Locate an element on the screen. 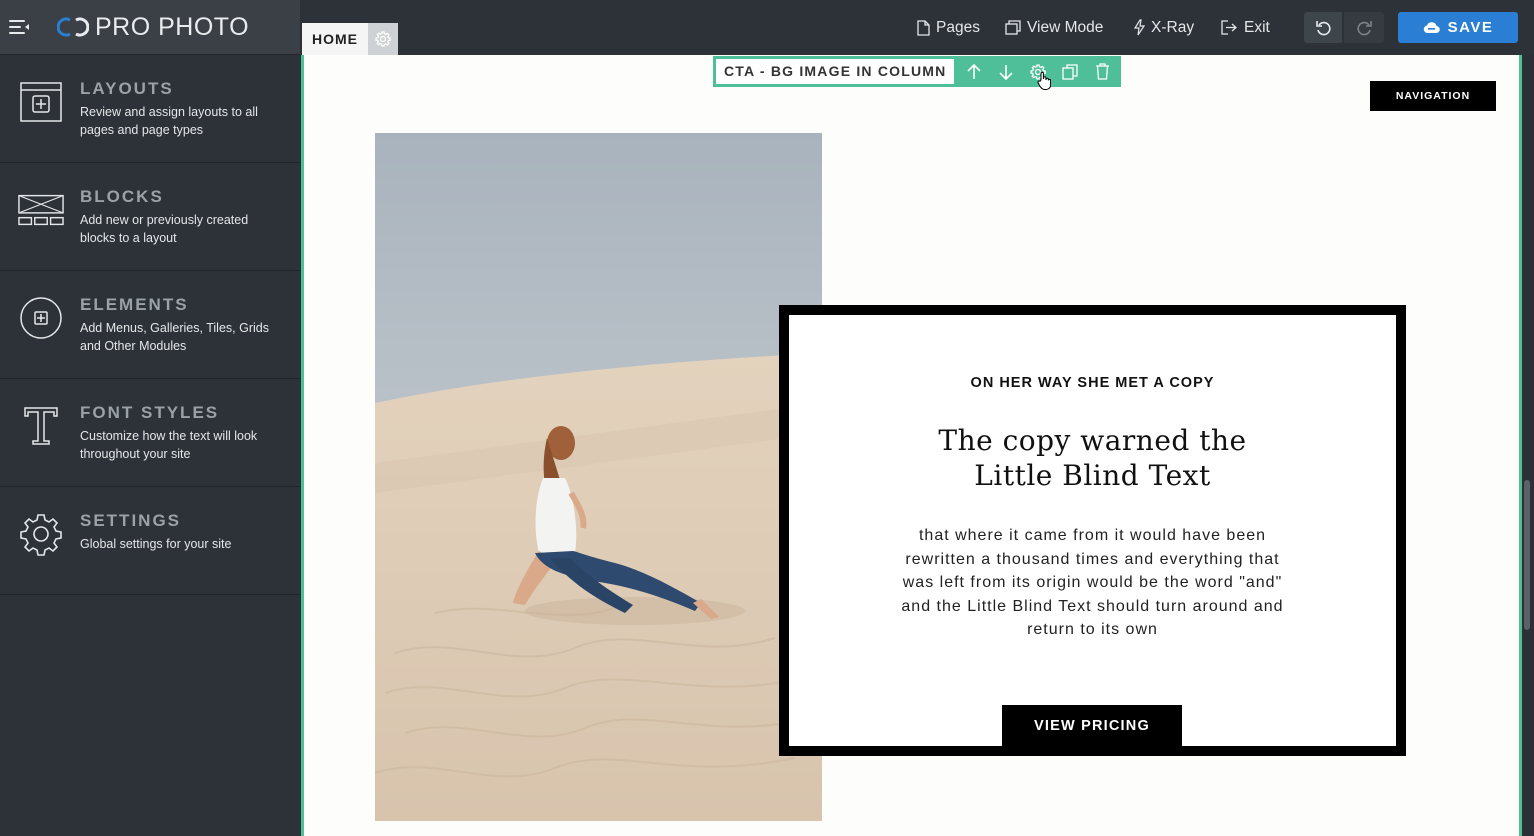 This screenshot has height=836, width=1534. sidebar-item-desc: Global settings for your site is located at coordinates (156, 544).